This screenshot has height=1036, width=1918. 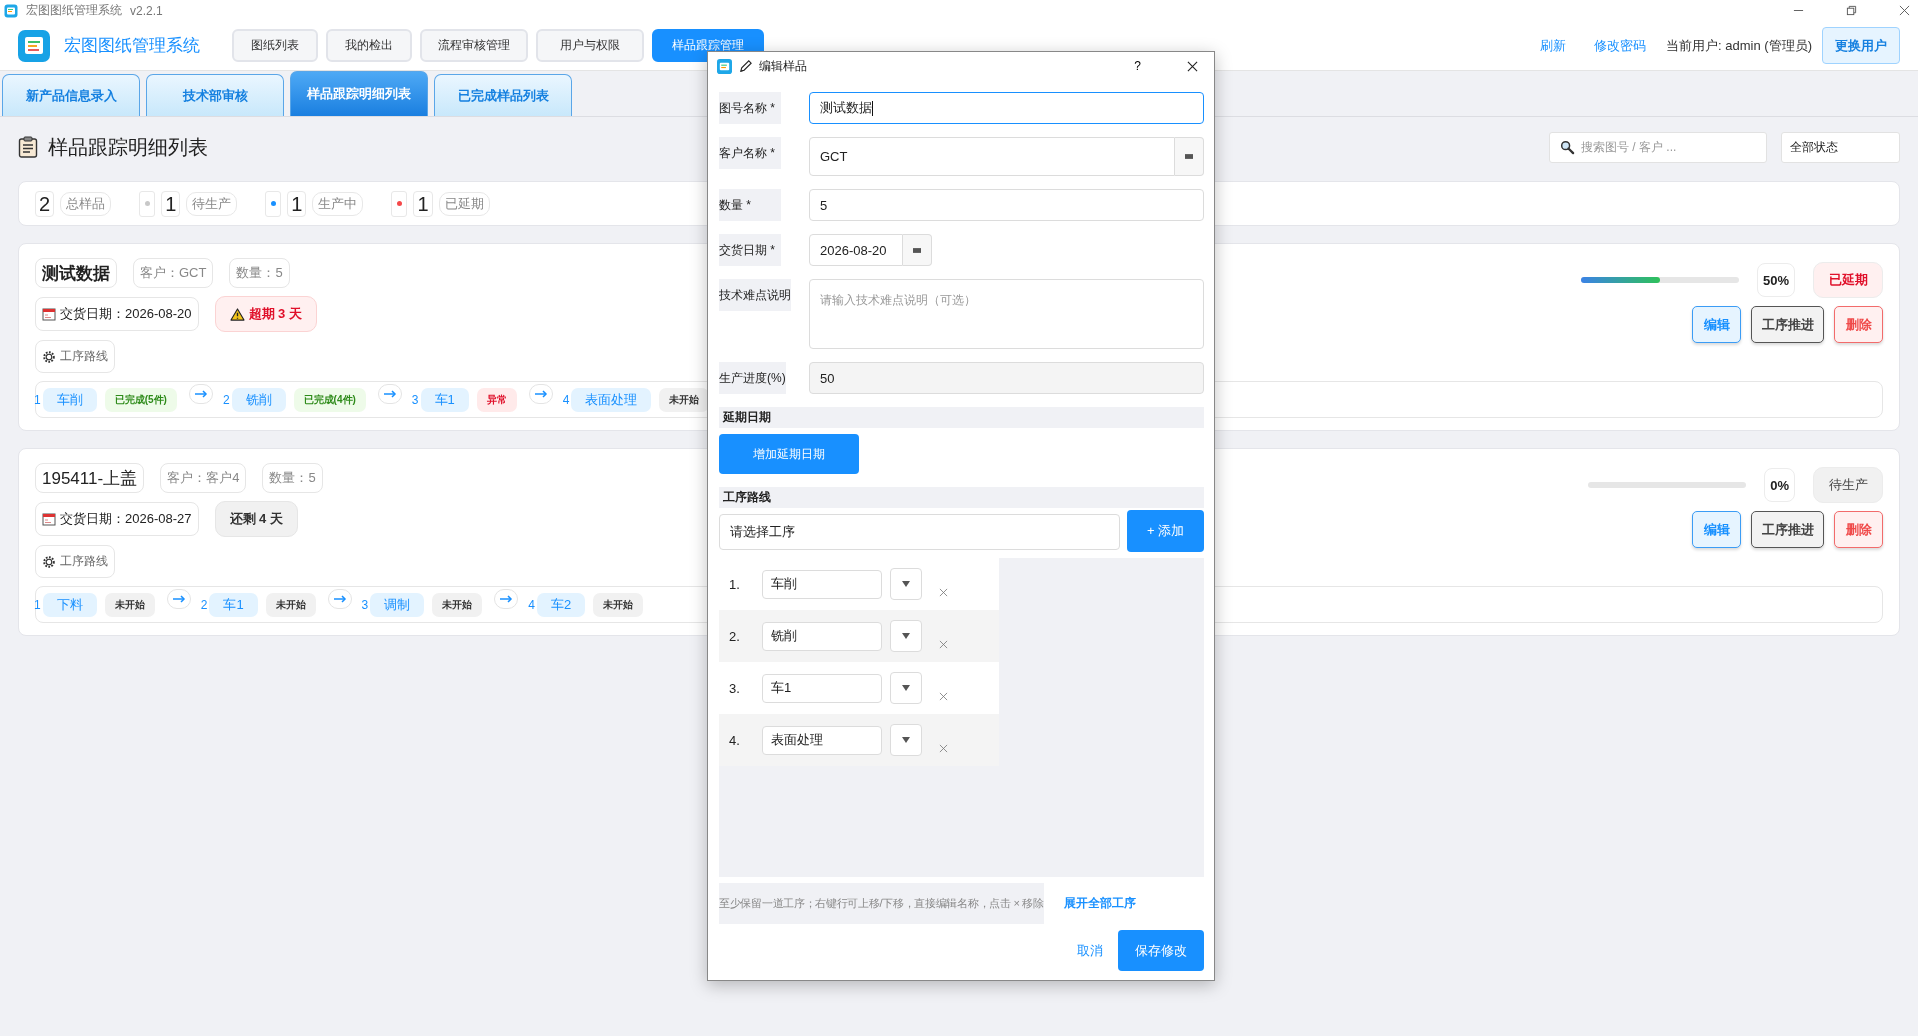 I want to click on warning-icon, so click(x=237, y=314).